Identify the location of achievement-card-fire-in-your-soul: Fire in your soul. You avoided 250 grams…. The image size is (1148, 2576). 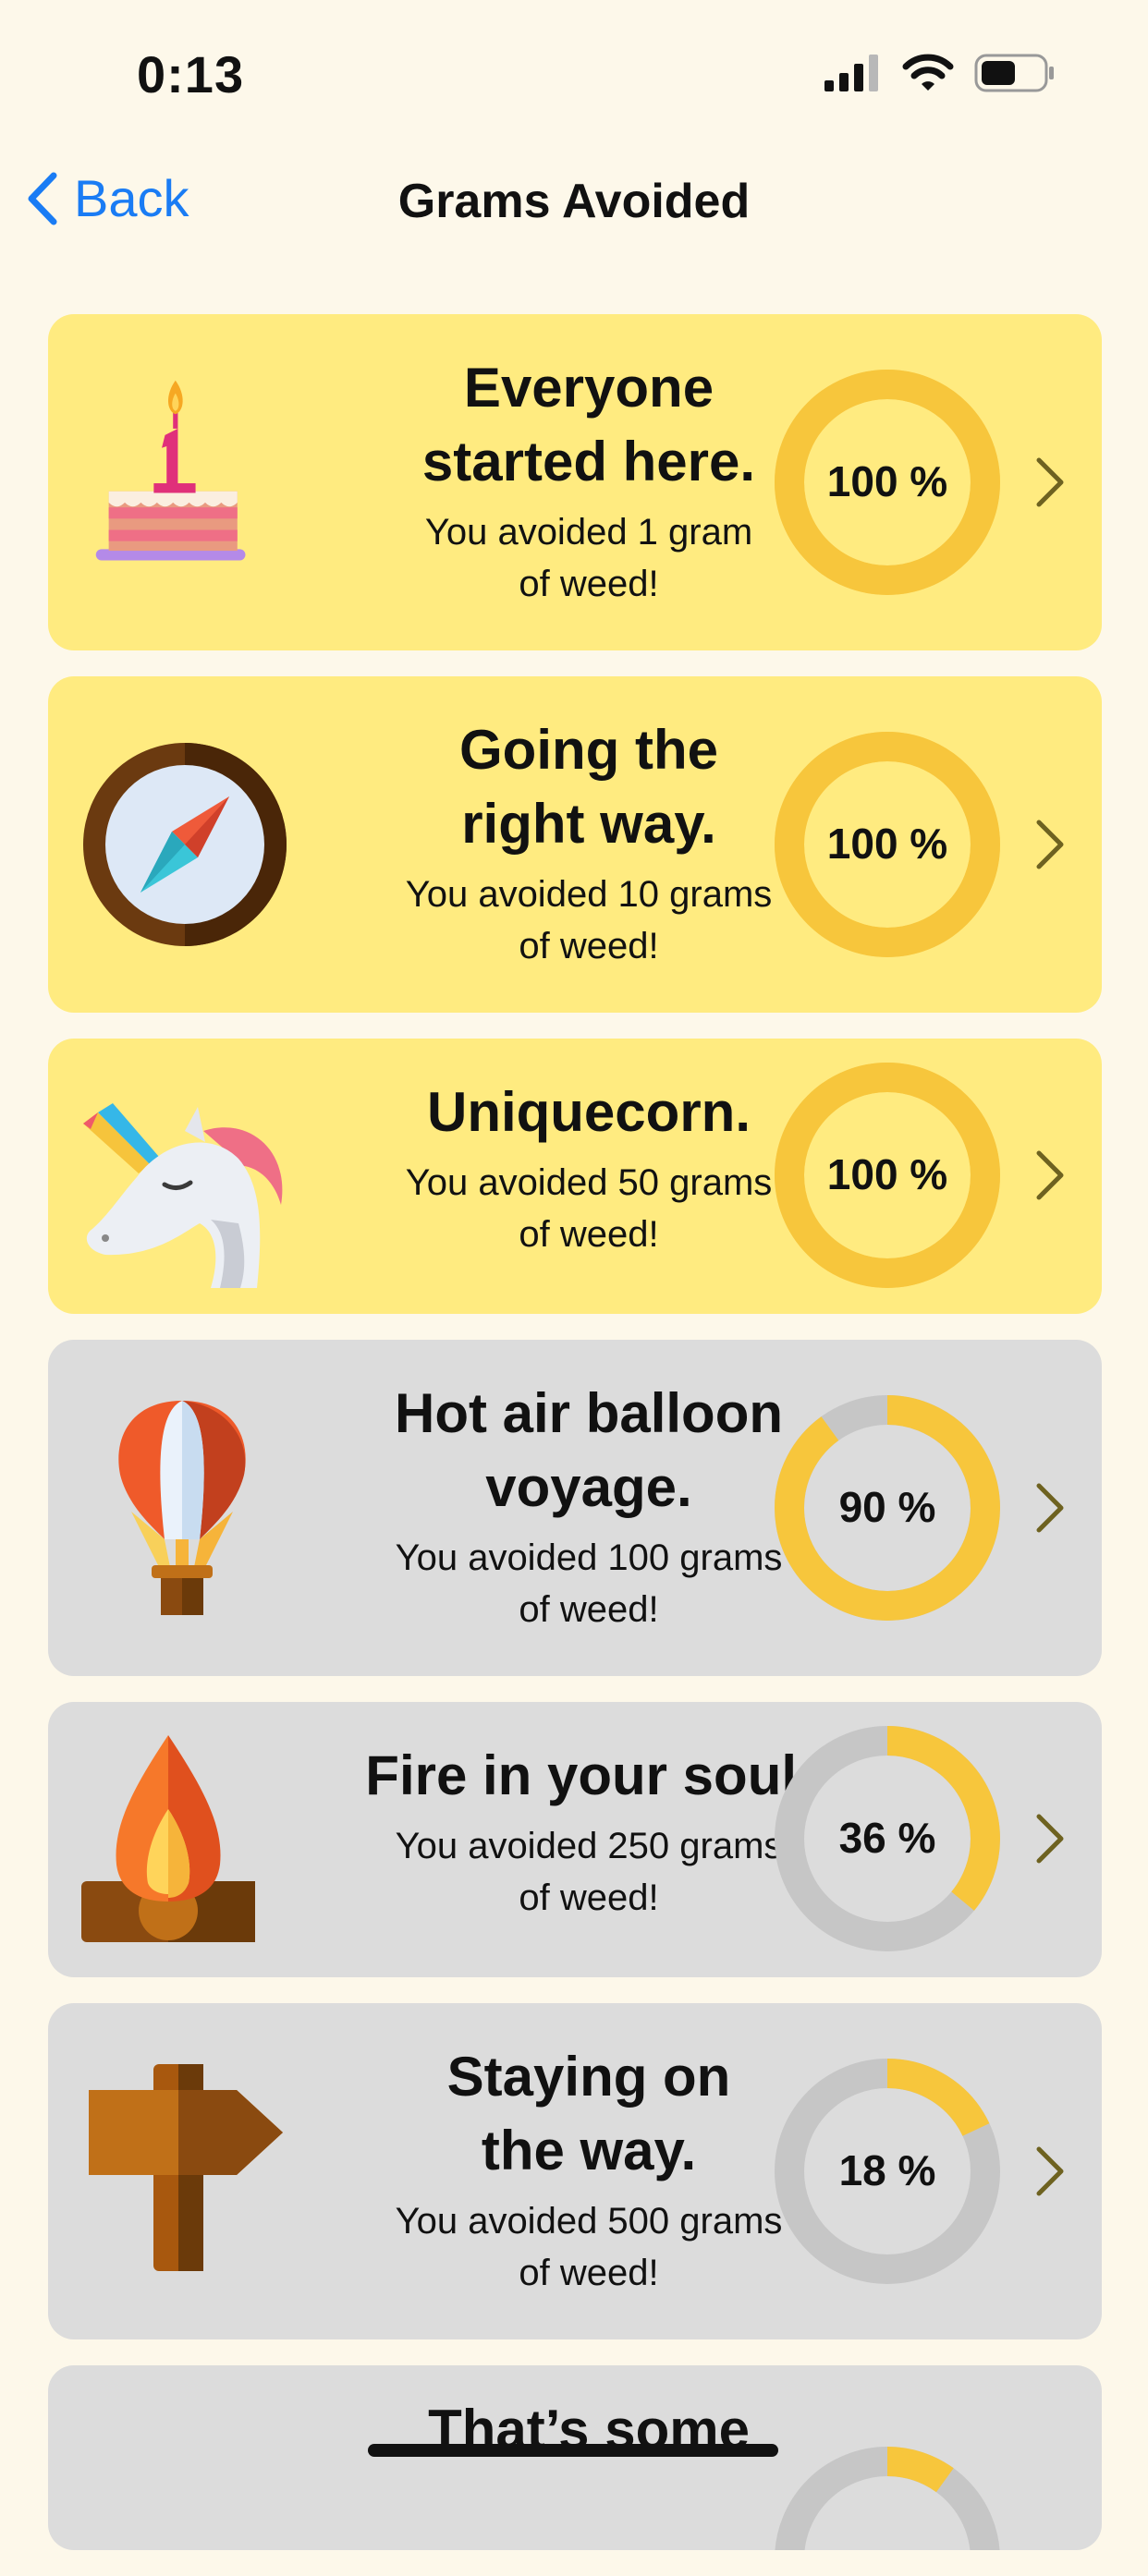
(575, 1839).